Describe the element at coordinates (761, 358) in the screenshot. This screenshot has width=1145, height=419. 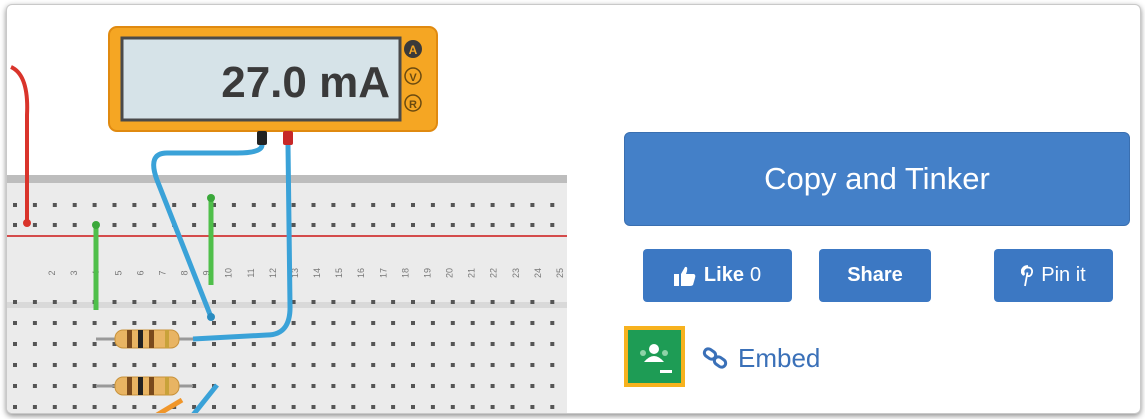
I see `embed-link: Embed` at that location.